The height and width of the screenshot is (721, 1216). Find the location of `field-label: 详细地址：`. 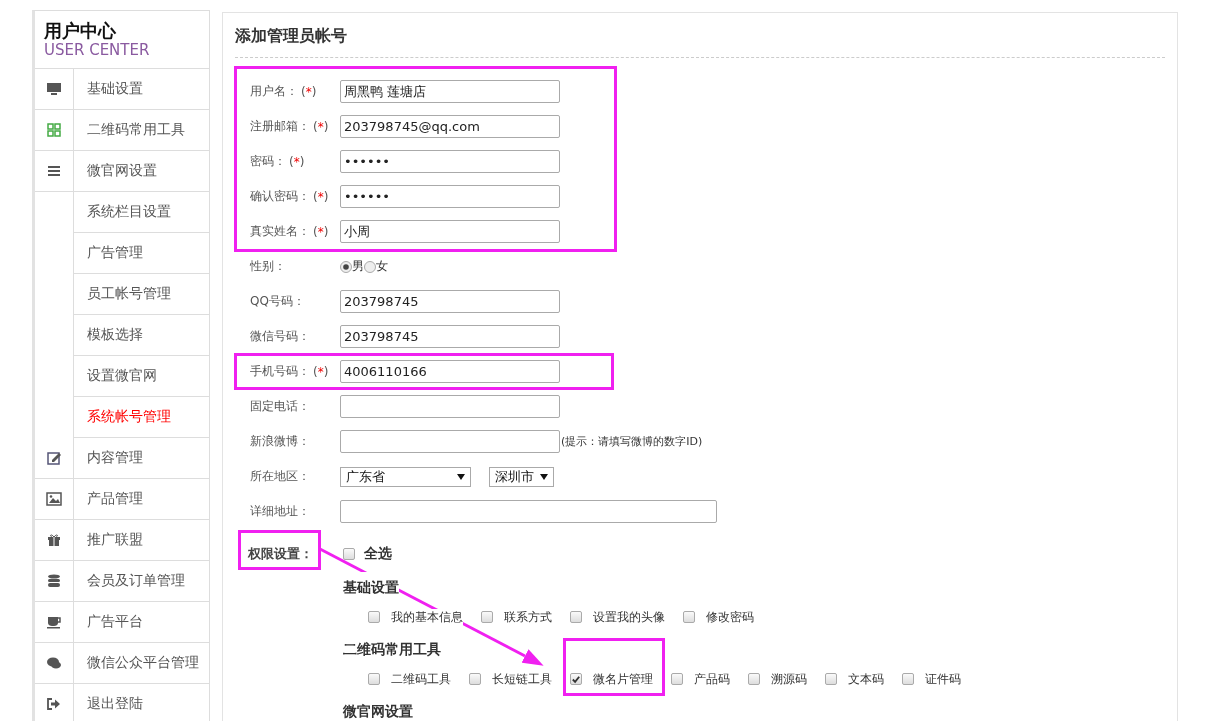

field-label: 详细地址： is located at coordinates (280, 511).